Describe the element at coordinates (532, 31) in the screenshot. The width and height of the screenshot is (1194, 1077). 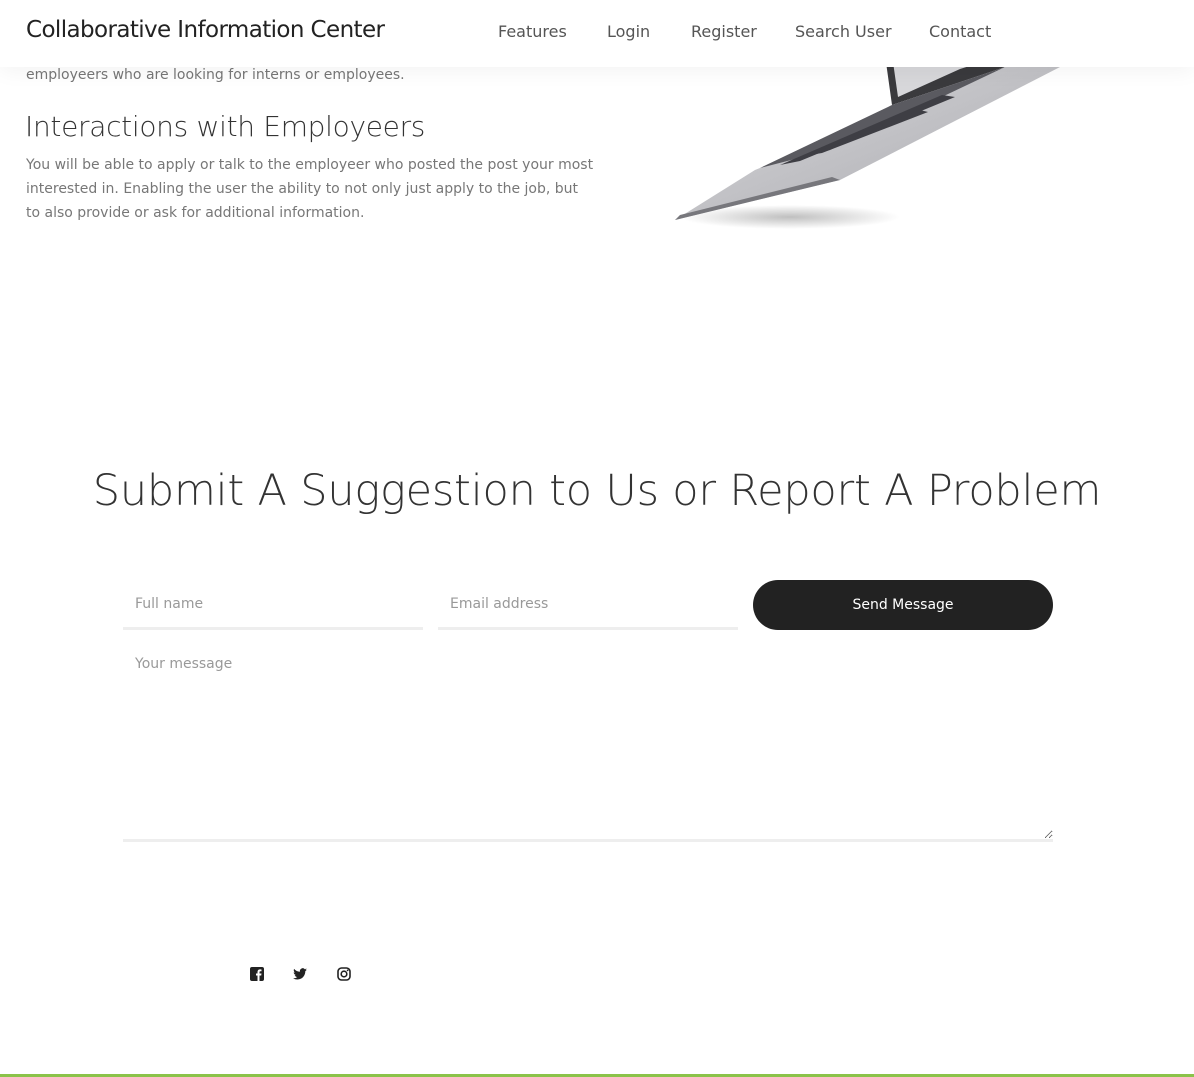
I see `nav-features: Features` at that location.